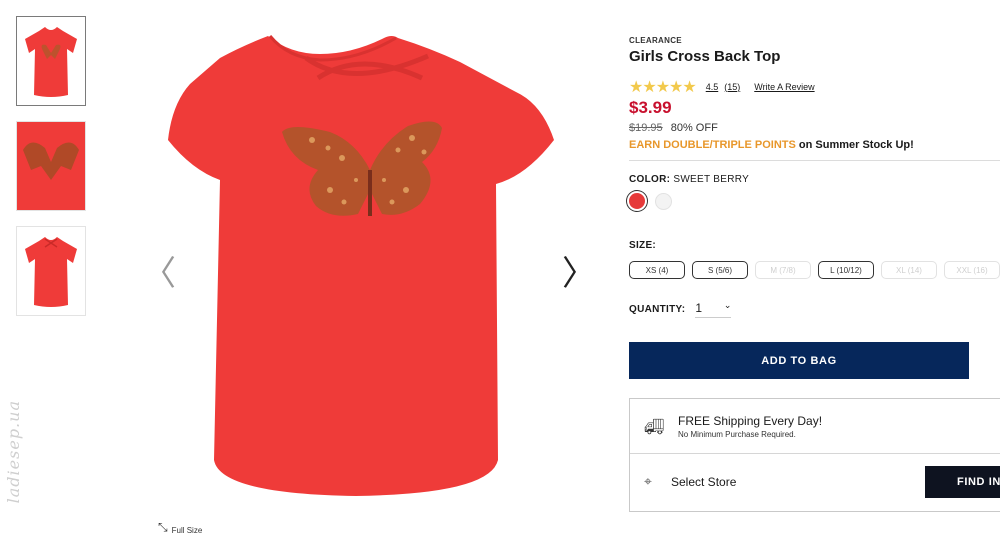 Image resolution: width=1000 pixels, height=535 pixels. I want to click on size-option-s: S (5/6), so click(720, 270).